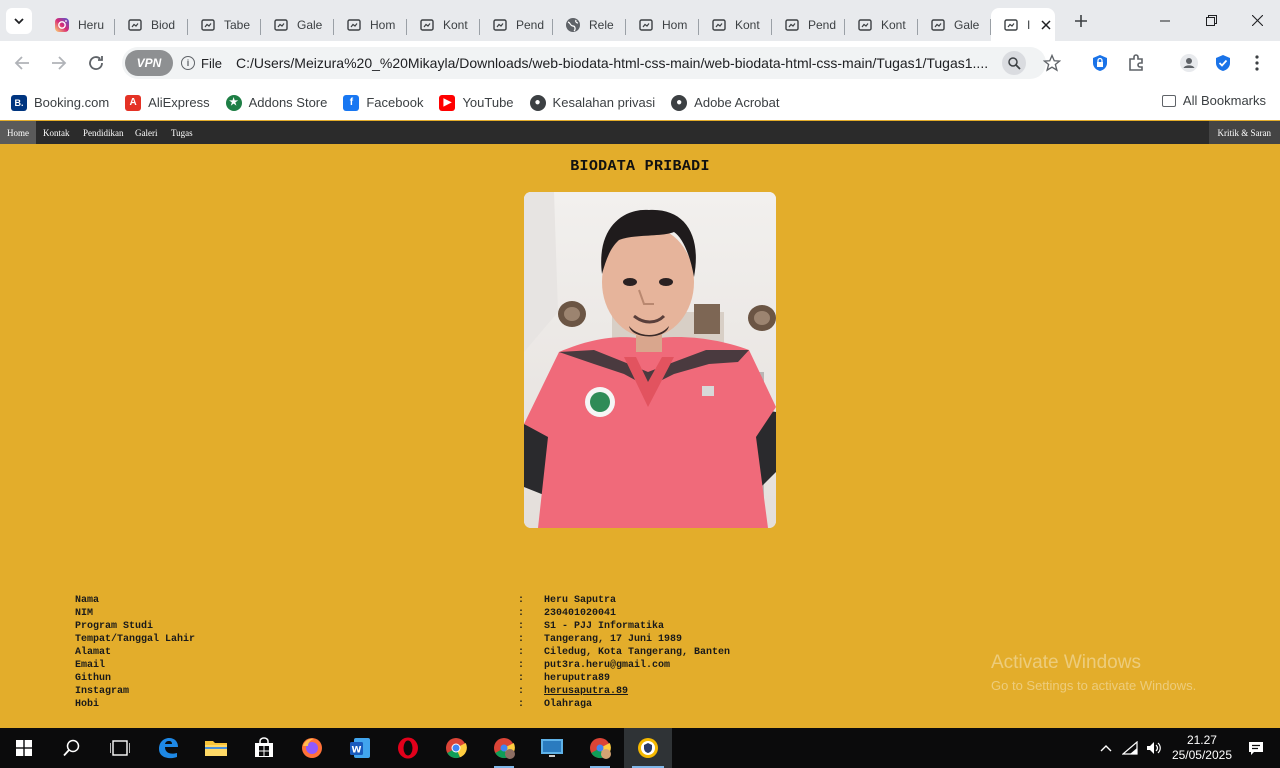  Describe the element at coordinates (168, 748) in the screenshot. I see `taskbar-edge-app` at that location.